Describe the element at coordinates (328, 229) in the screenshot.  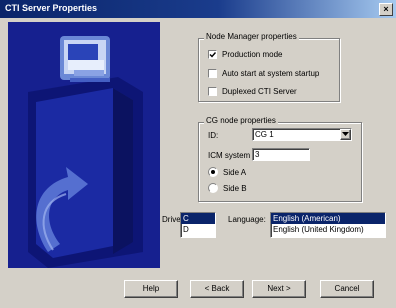
I see `language-option-uk: English (United Kingdom)` at that location.